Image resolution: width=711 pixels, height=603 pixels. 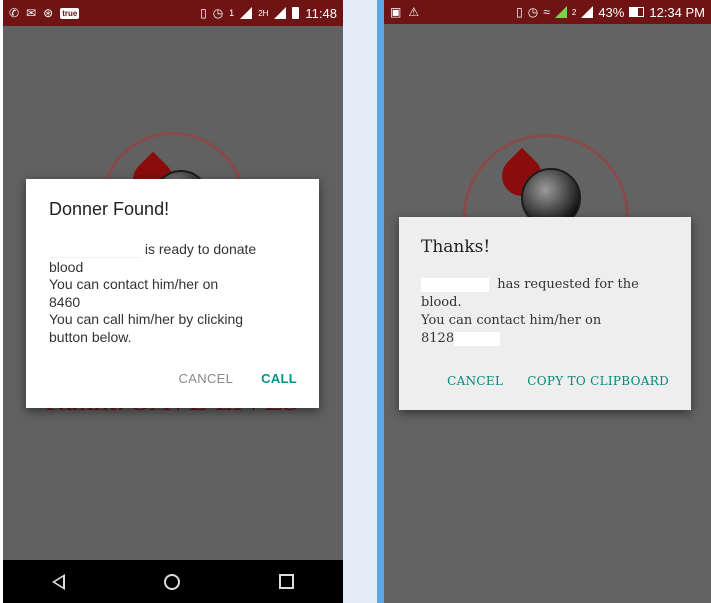 I want to click on screenshot-divider, so click(x=380, y=301).